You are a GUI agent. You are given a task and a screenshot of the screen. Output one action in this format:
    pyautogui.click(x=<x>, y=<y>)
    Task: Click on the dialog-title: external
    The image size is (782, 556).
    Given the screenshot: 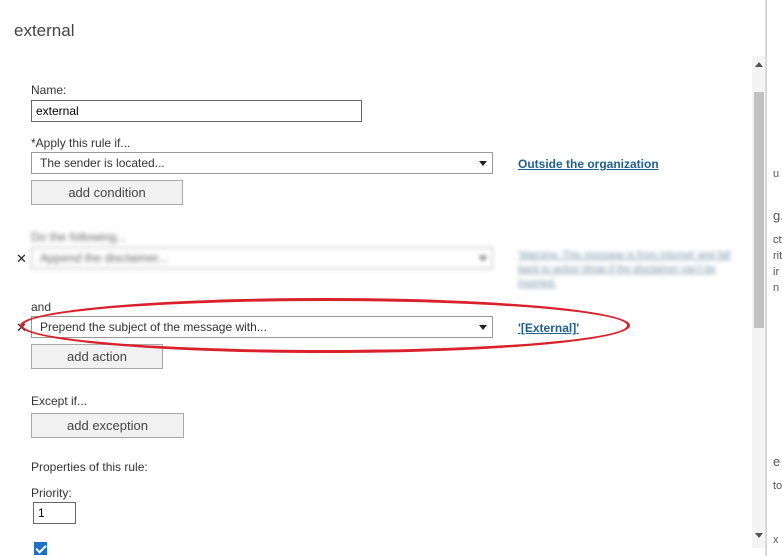 What is the action you would take?
    pyautogui.click(x=44, y=30)
    